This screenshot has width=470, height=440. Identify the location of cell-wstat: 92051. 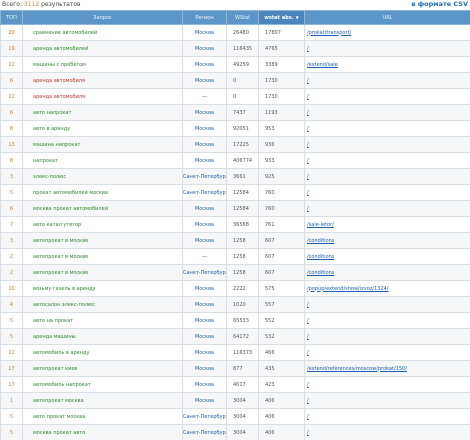
(242, 128).